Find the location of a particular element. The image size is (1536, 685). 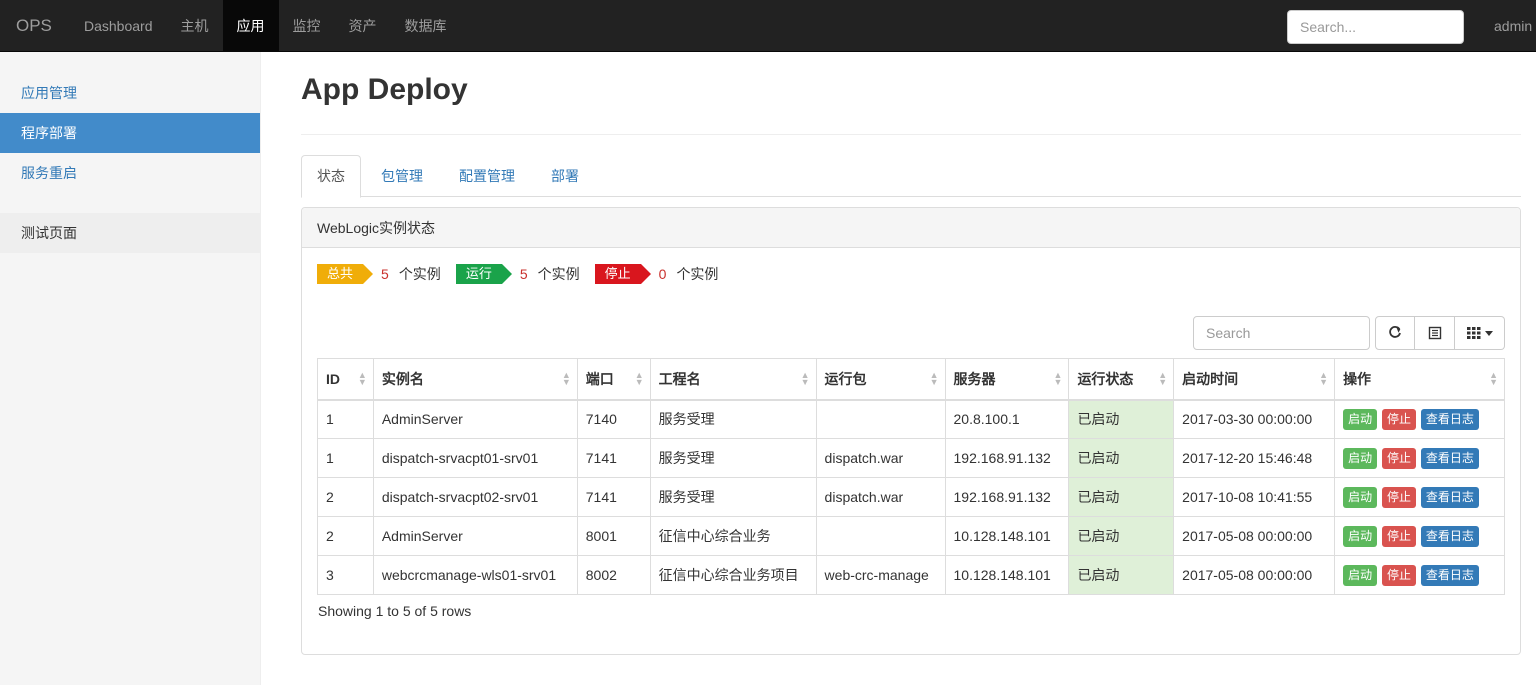

list-icon is located at coordinates (1434, 333).